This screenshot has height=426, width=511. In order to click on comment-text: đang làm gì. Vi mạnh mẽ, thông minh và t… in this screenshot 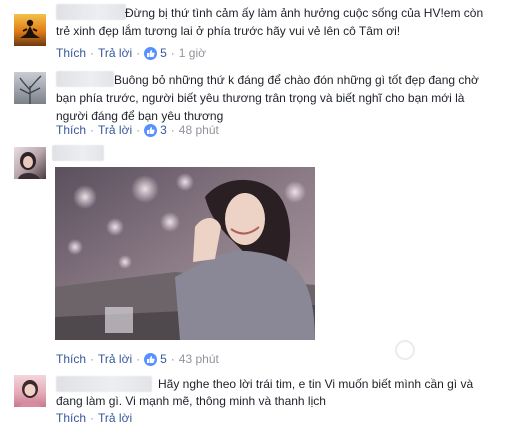, I will do `click(191, 401)`.